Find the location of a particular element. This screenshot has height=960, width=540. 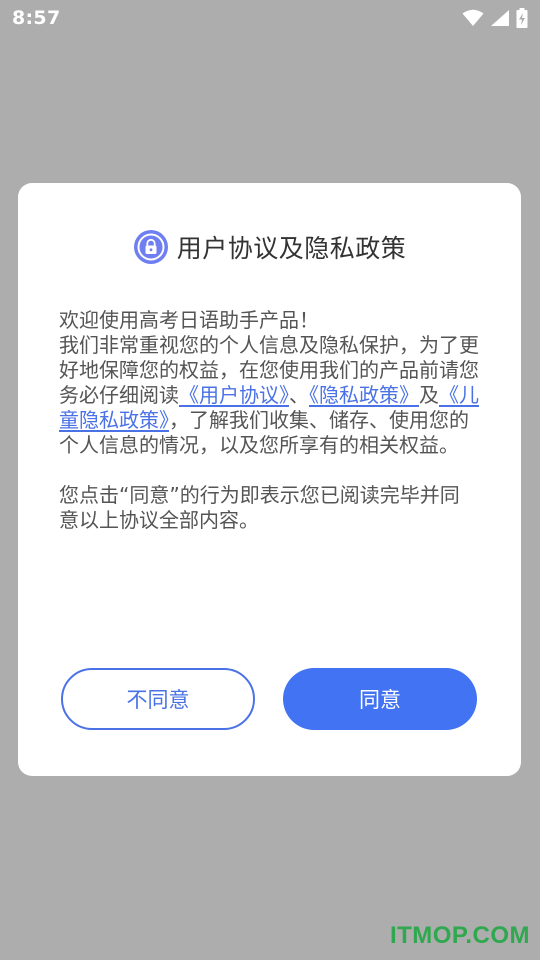

agree-button: 同意 is located at coordinates (380, 699).